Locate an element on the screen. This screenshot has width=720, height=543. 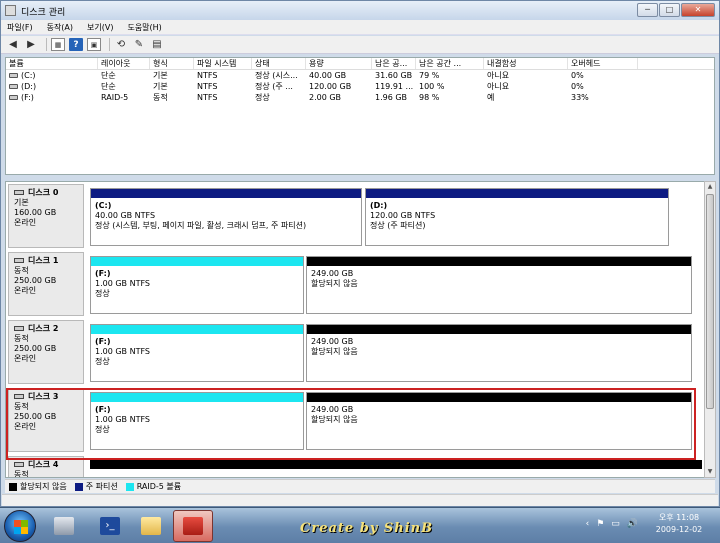
disk-panel-scrollbar: ▲ ▼ is located at coordinates (710, 329).